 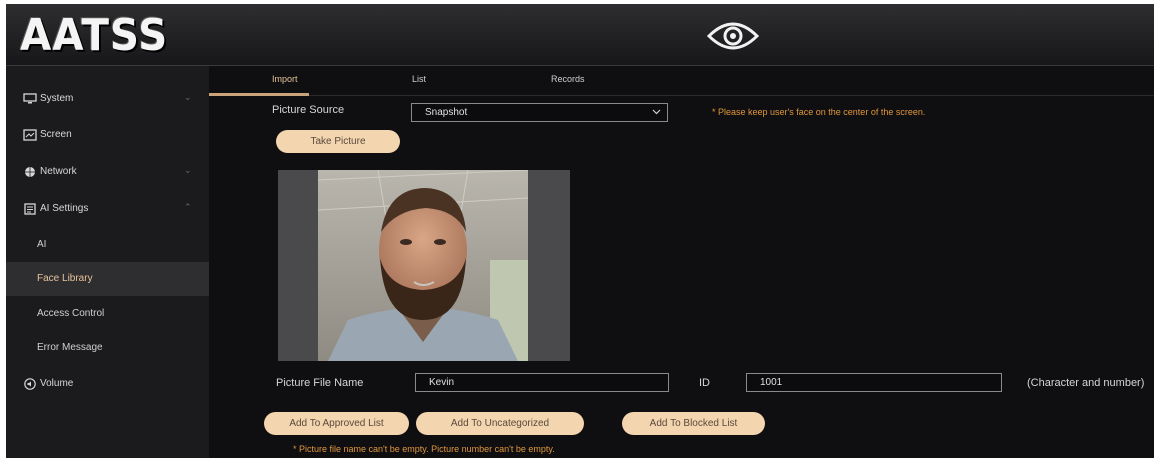 What do you see at coordinates (704, 383) in the screenshot?
I see `id-label: ID` at bounding box center [704, 383].